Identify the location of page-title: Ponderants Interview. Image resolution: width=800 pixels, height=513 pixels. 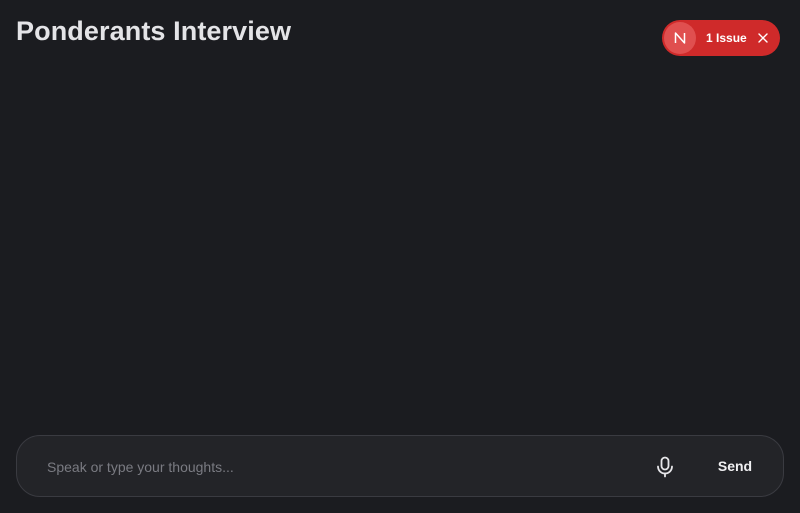
(154, 31).